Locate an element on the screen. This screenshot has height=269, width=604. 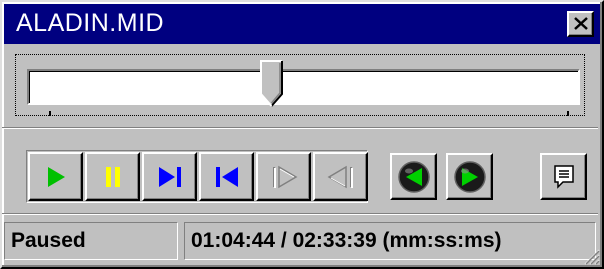
next-track-button is located at coordinates (169, 176).